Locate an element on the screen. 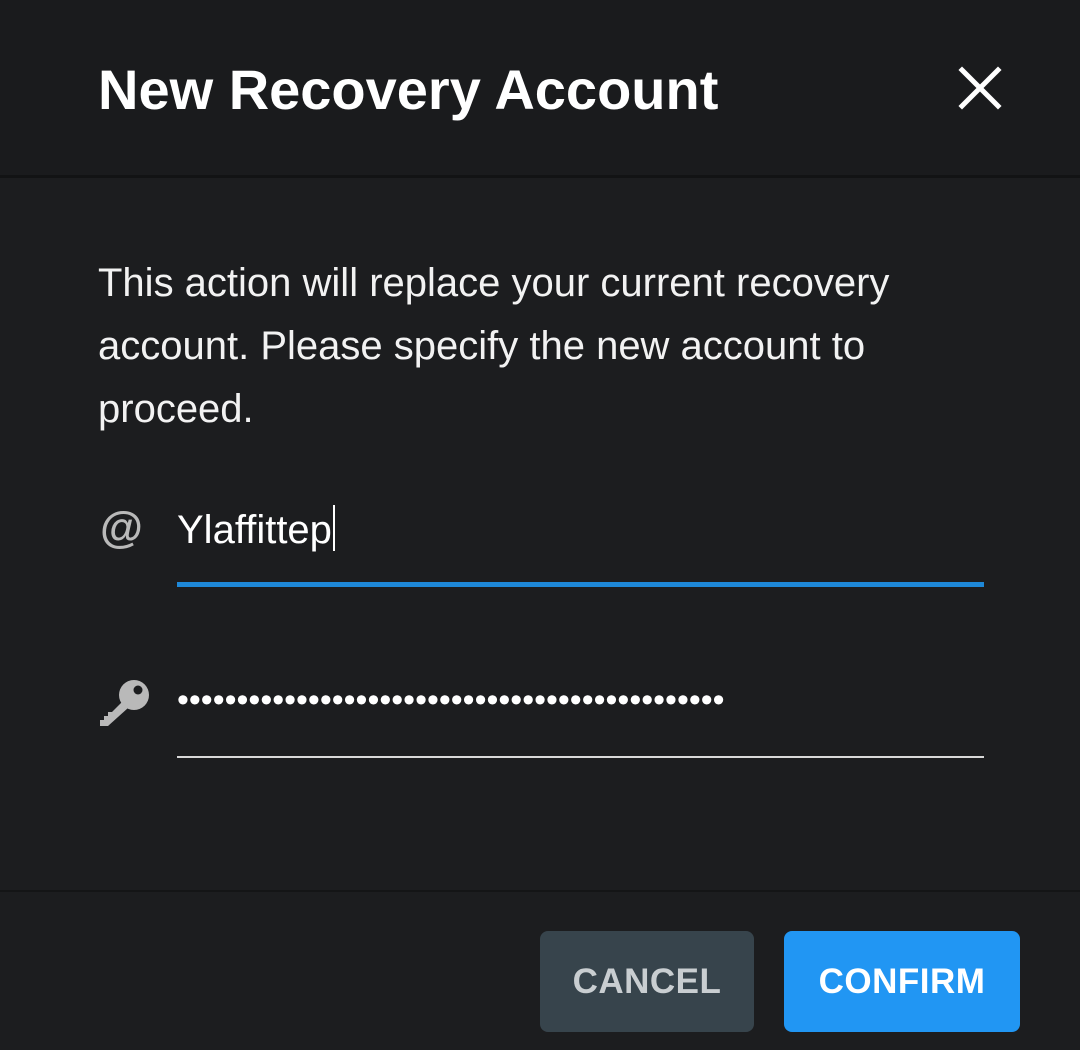 The height and width of the screenshot is (1050, 1080). dialog-title: New Recovery Account is located at coordinates (408, 89).